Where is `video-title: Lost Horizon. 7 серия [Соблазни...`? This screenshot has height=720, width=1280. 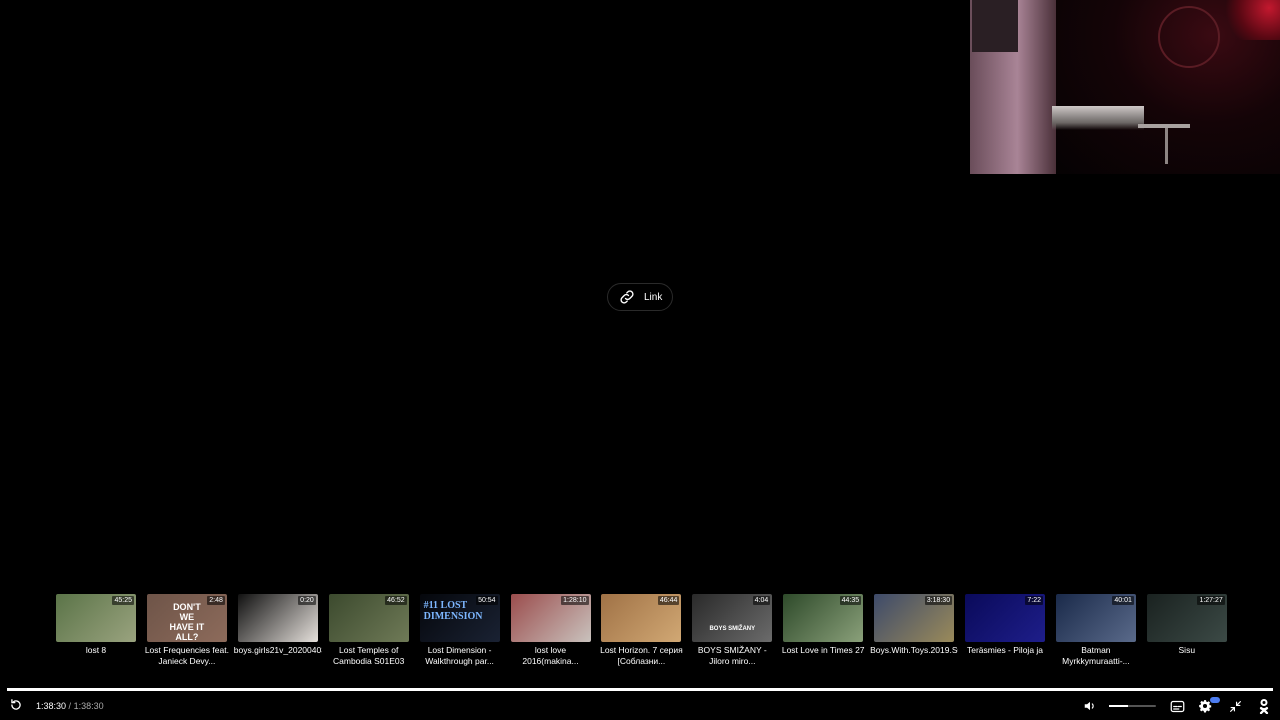
video-title: Lost Horizon. 7 серия [Соблазни... is located at coordinates (641, 655).